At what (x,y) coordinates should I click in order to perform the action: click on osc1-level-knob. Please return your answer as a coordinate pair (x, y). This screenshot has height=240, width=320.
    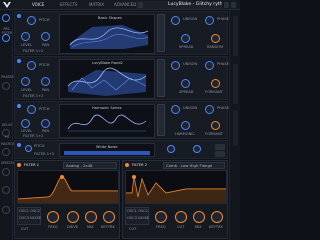
    Looking at the image, I should click on (25, 36).